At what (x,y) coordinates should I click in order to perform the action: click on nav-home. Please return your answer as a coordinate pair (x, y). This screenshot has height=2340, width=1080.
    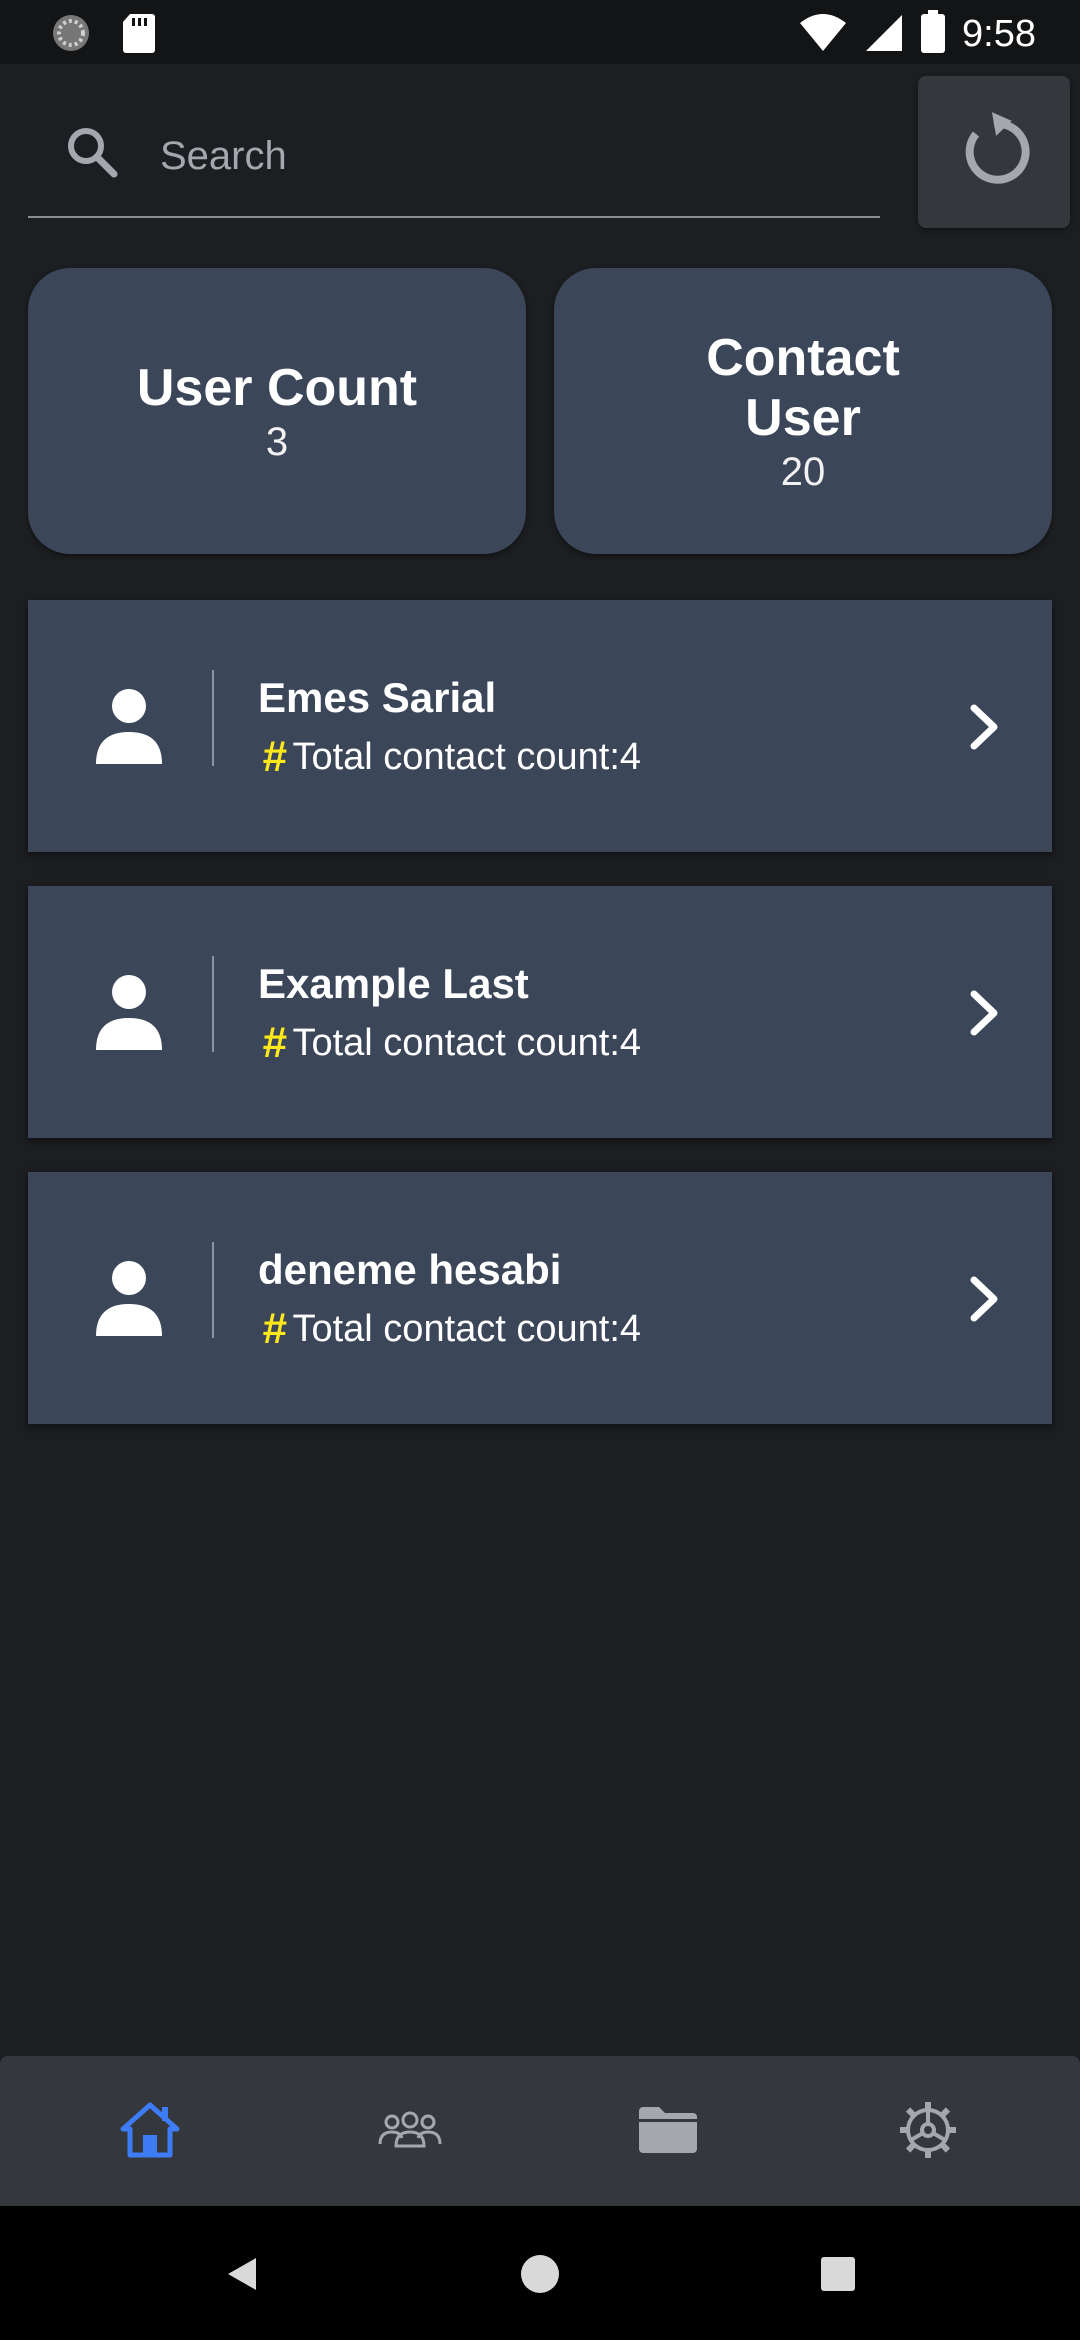
    Looking at the image, I should click on (150, 2132).